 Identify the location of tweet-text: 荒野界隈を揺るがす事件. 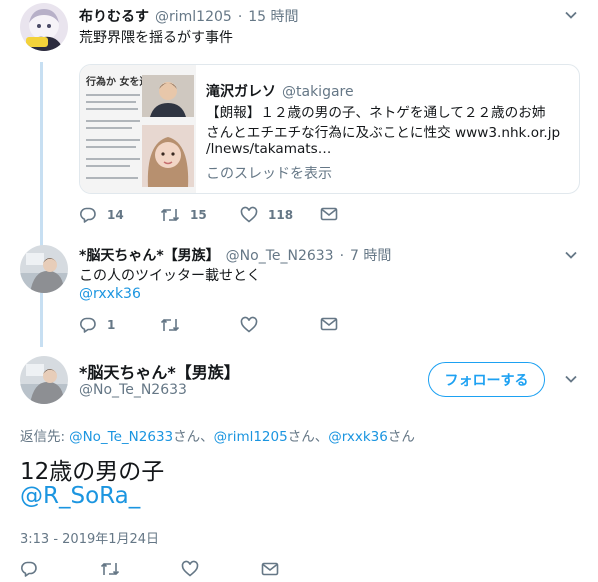
(156, 38).